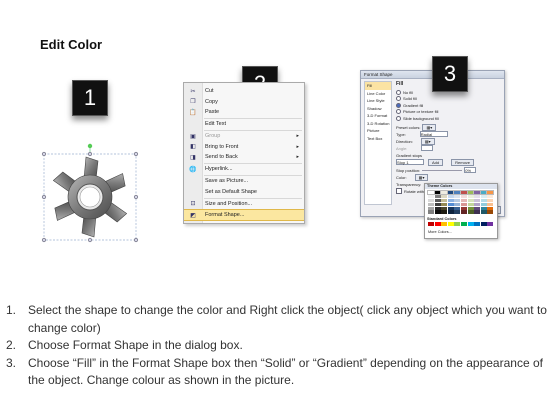 This screenshot has height=420, width=560. Describe the element at coordinates (470, 170) in the screenshot. I see `stop-position-field: 0%` at that location.